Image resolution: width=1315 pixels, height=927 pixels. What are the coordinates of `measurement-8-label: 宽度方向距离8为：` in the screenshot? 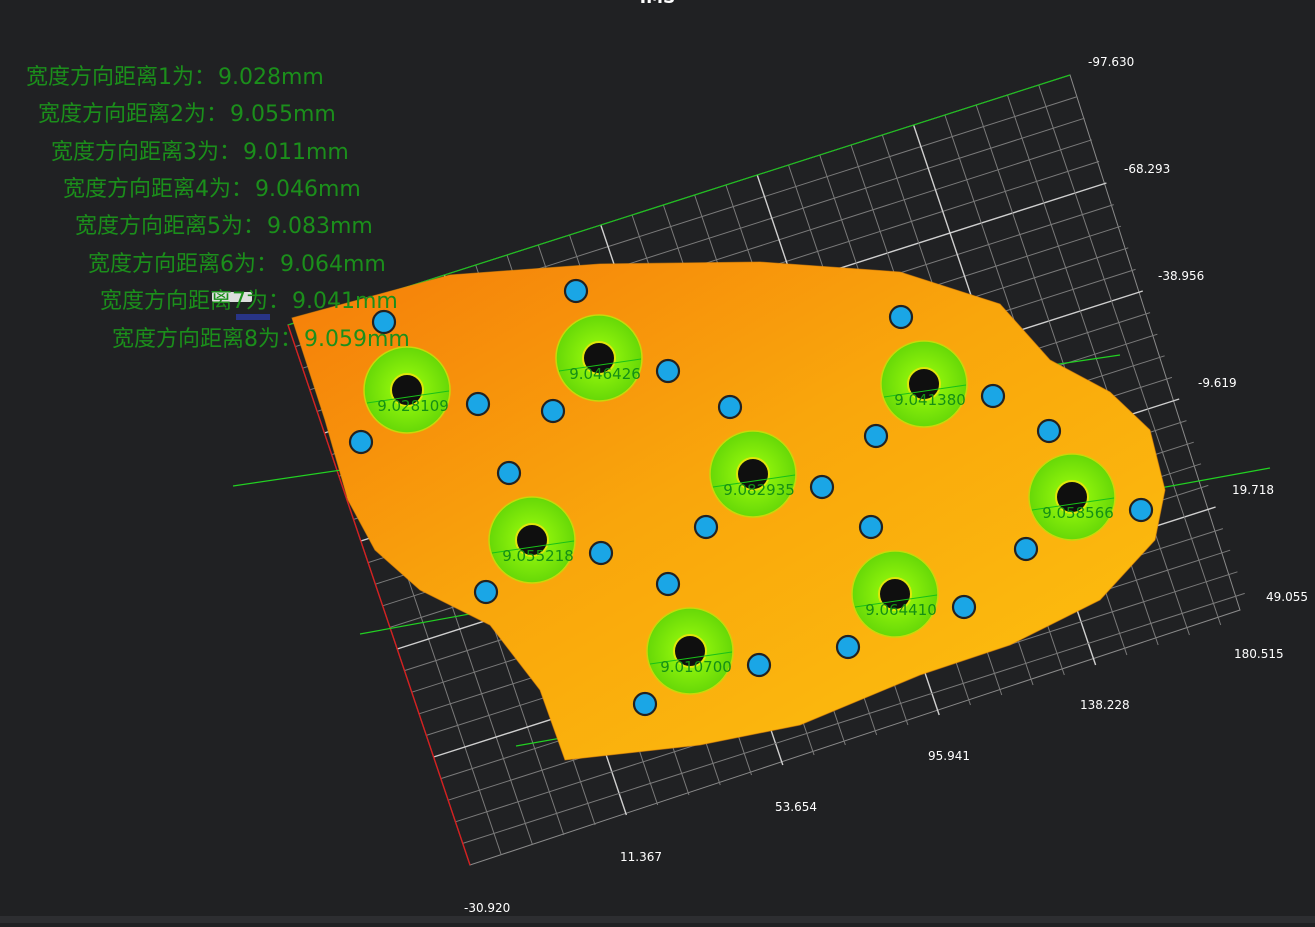 It's located at (207, 339).